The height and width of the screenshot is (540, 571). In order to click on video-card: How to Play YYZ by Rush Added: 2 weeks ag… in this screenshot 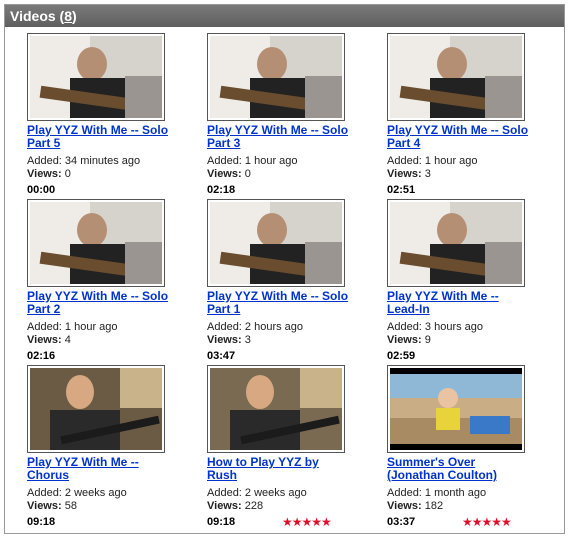, I will do `click(282, 447)`.